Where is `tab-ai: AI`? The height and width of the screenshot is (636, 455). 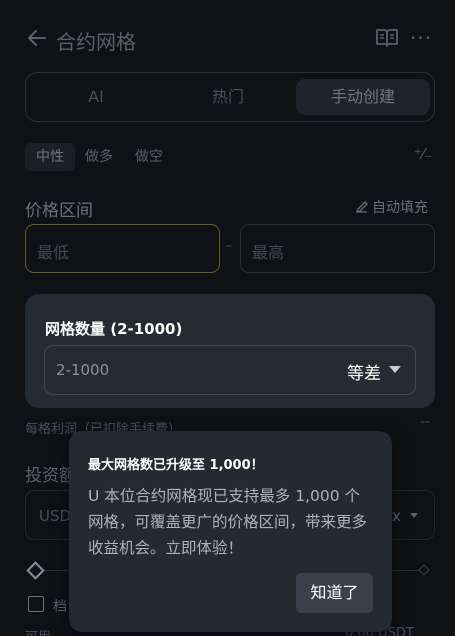 tab-ai: AI is located at coordinates (96, 97).